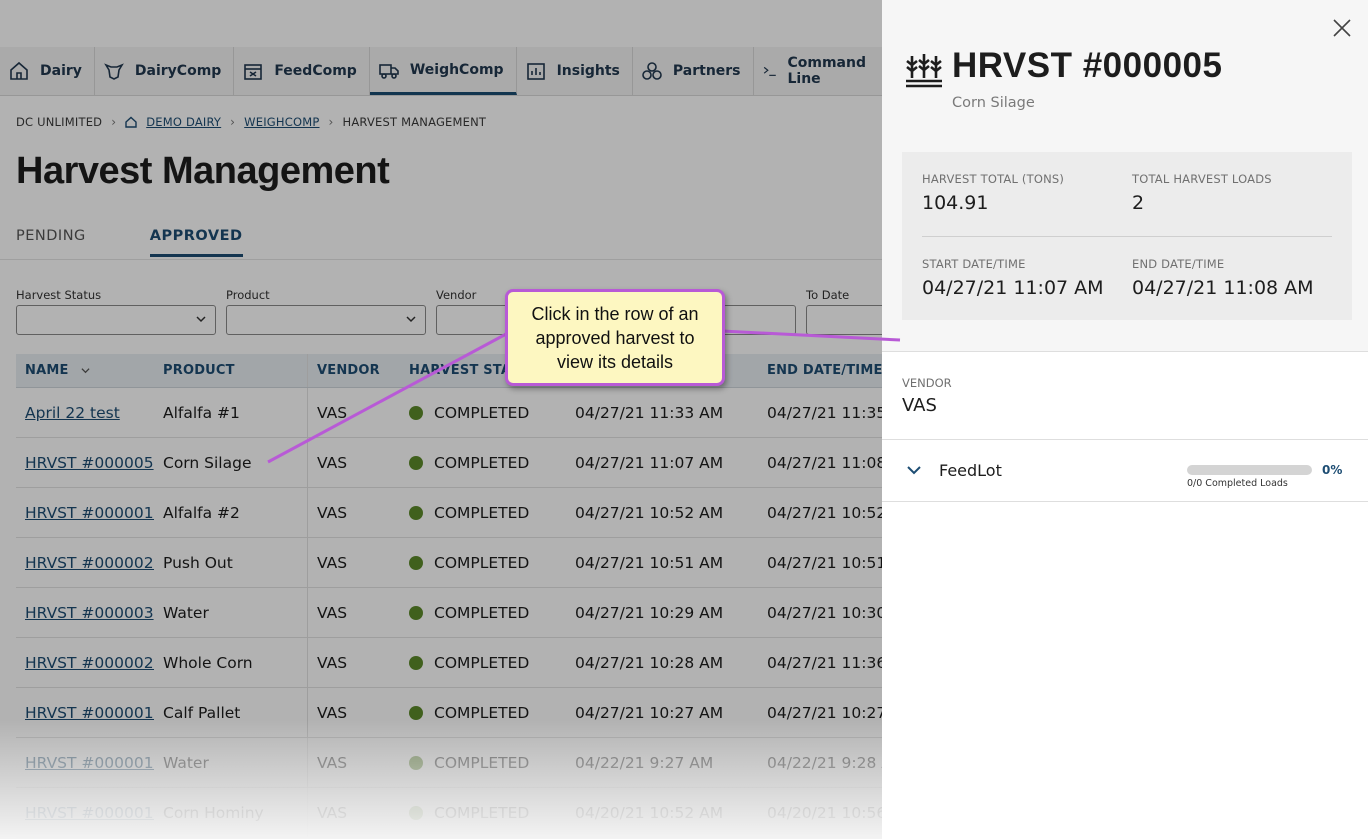 The height and width of the screenshot is (839, 1368). What do you see at coordinates (326, 320) in the screenshot?
I see `product-select` at bounding box center [326, 320].